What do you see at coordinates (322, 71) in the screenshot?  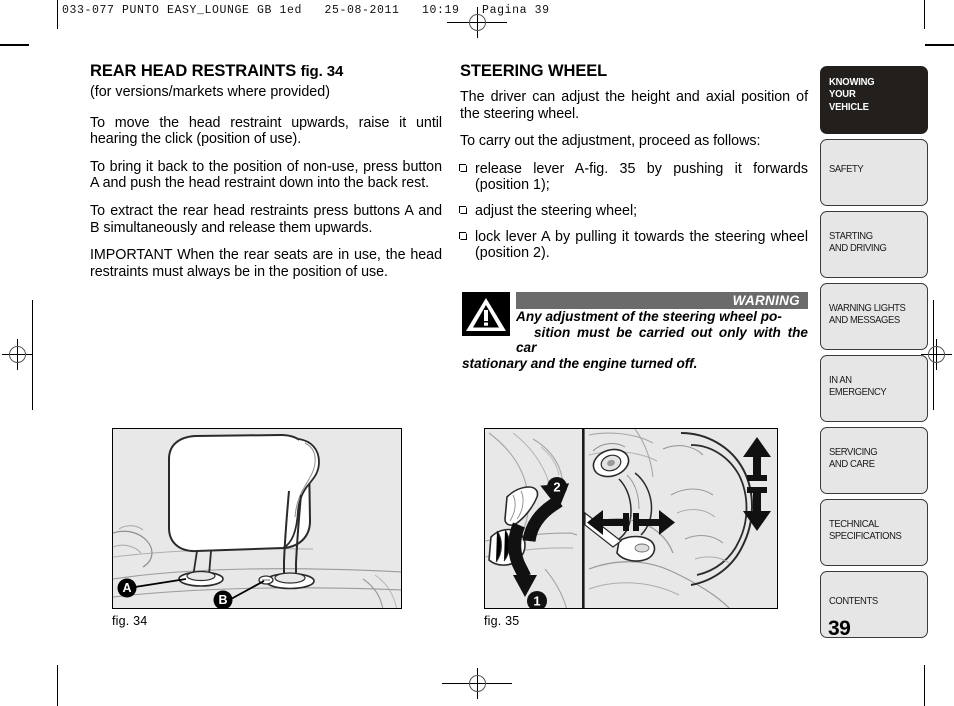 I see `heading-figure-reference: fig. 34` at bounding box center [322, 71].